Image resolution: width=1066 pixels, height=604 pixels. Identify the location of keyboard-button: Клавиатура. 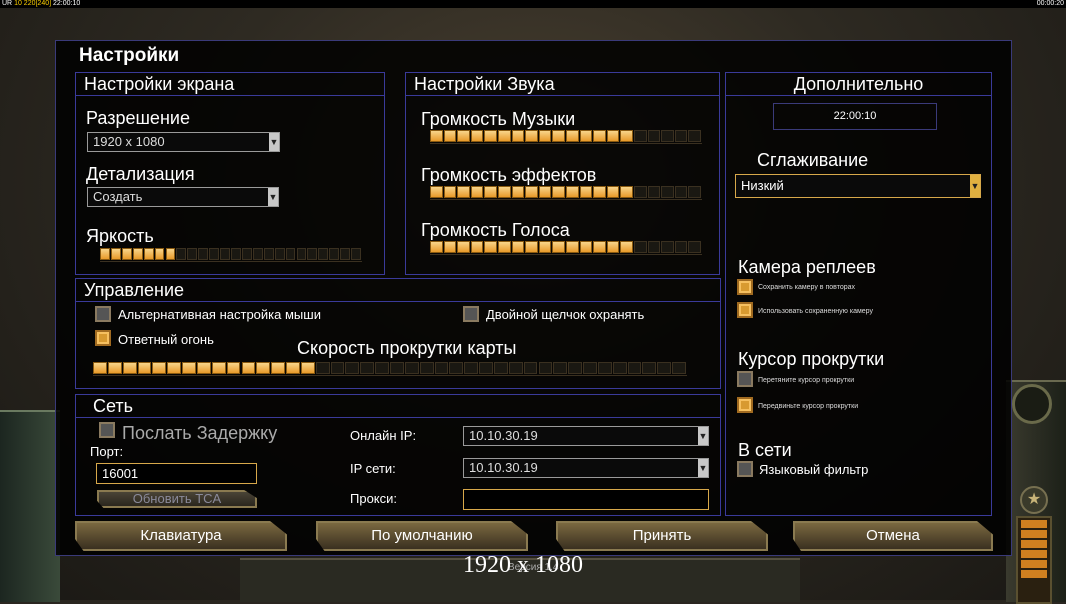
(181, 536).